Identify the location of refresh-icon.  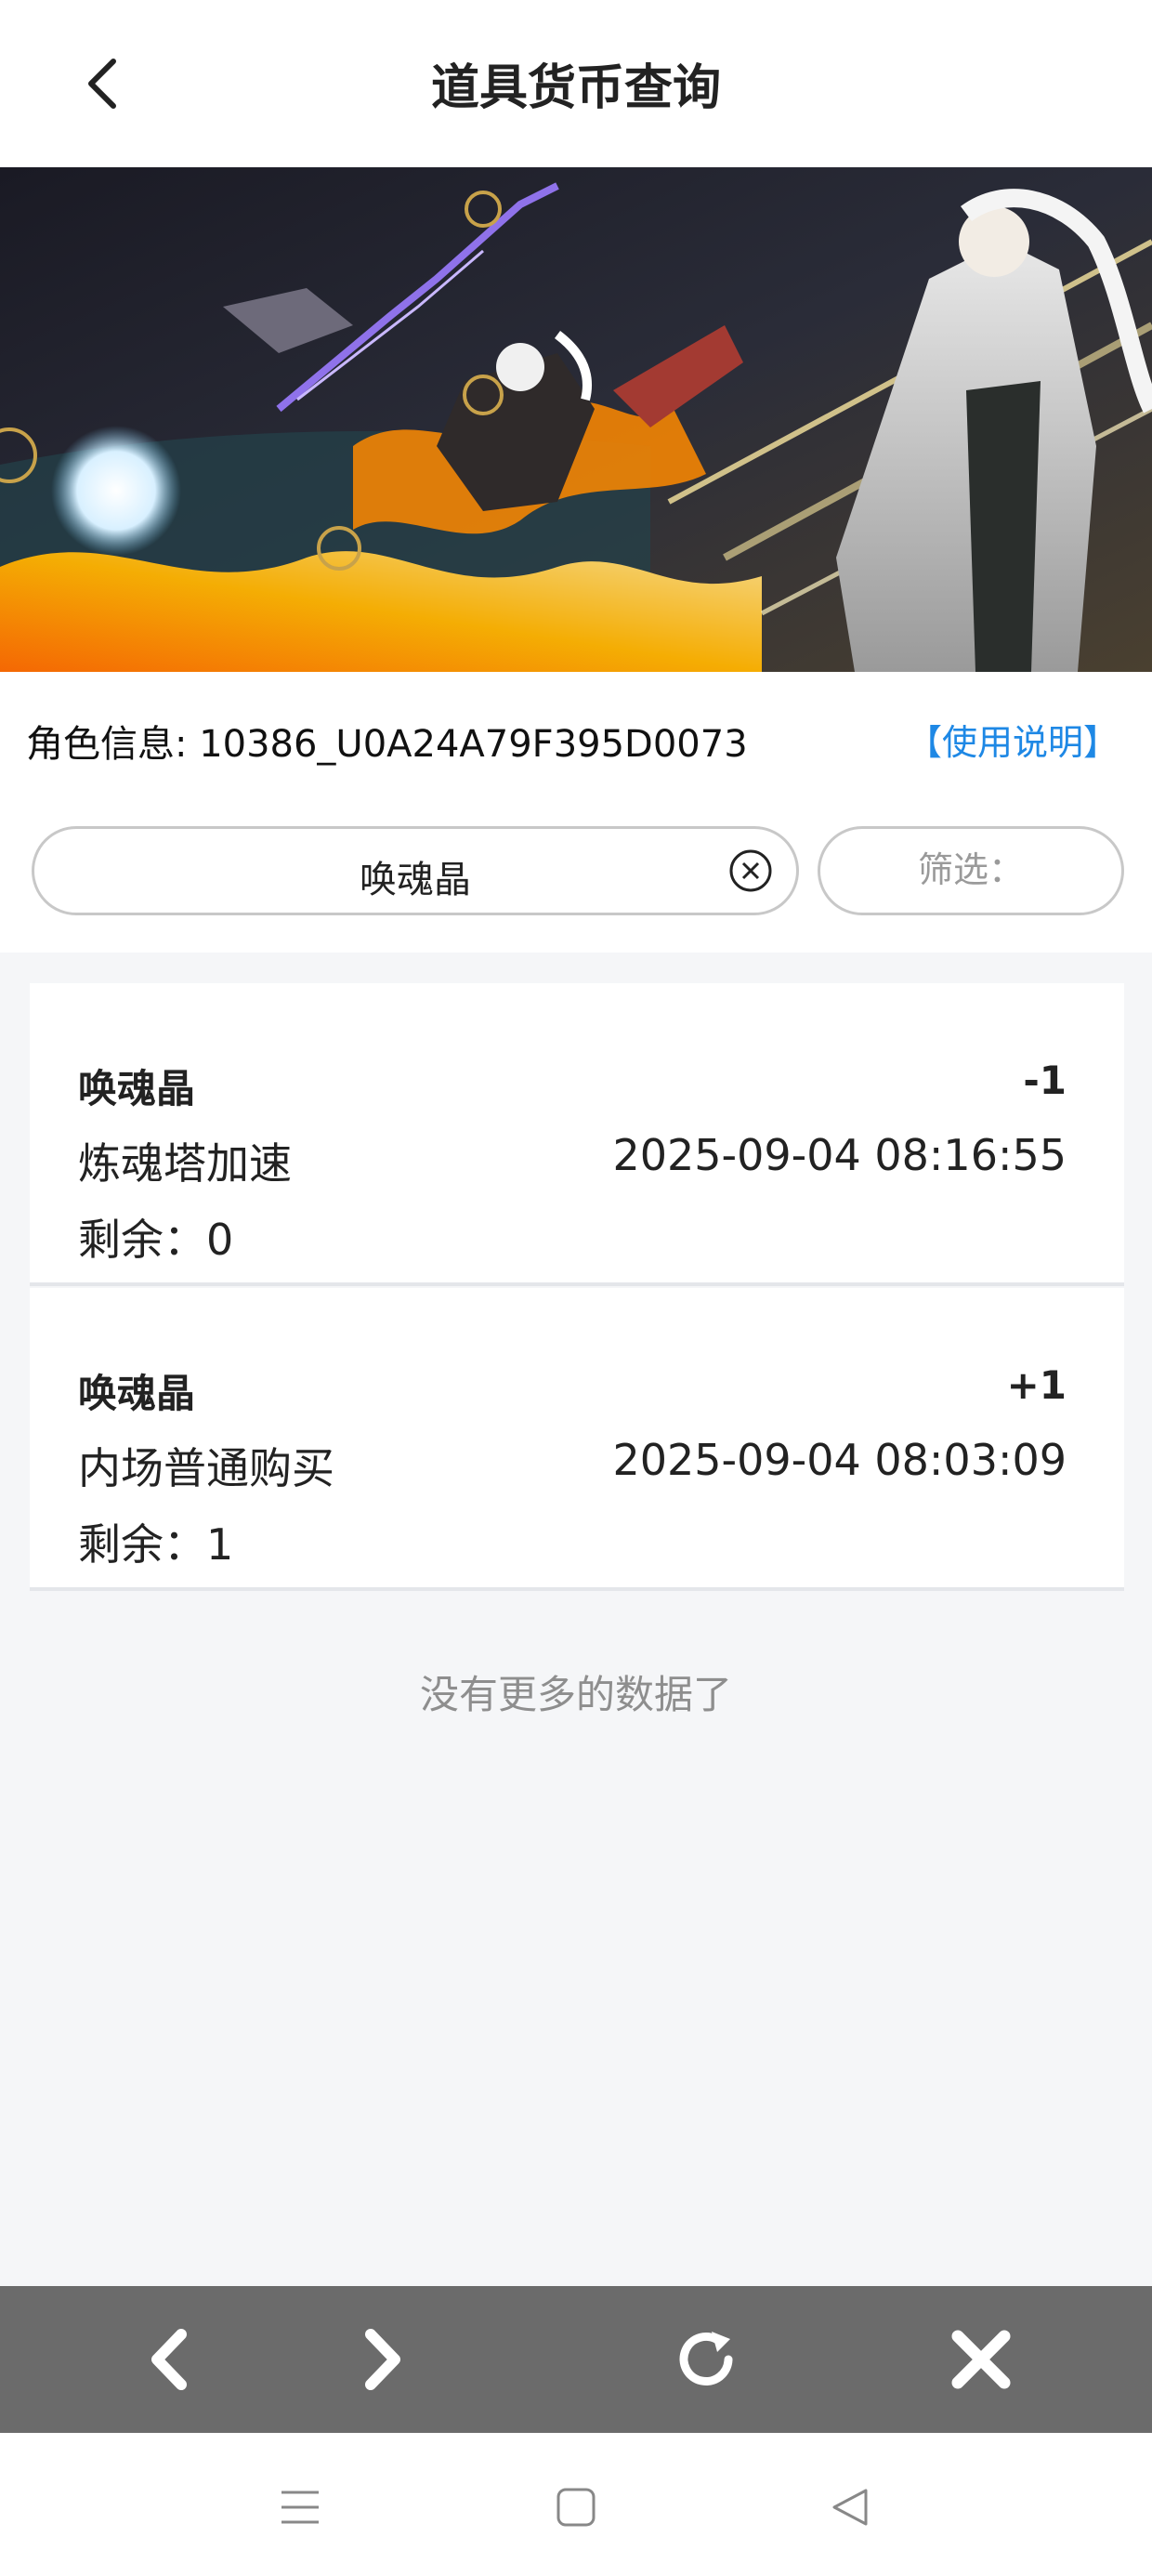
(706, 2358).